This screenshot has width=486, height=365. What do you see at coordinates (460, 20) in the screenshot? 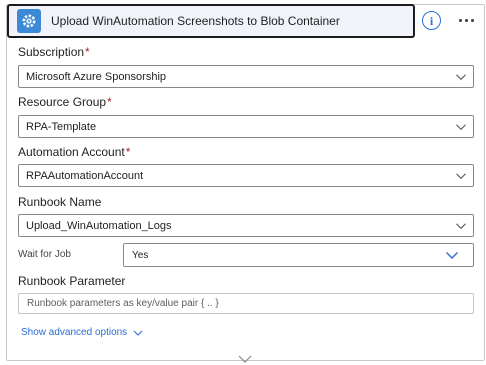
I see `ellipsis-icon` at bounding box center [460, 20].